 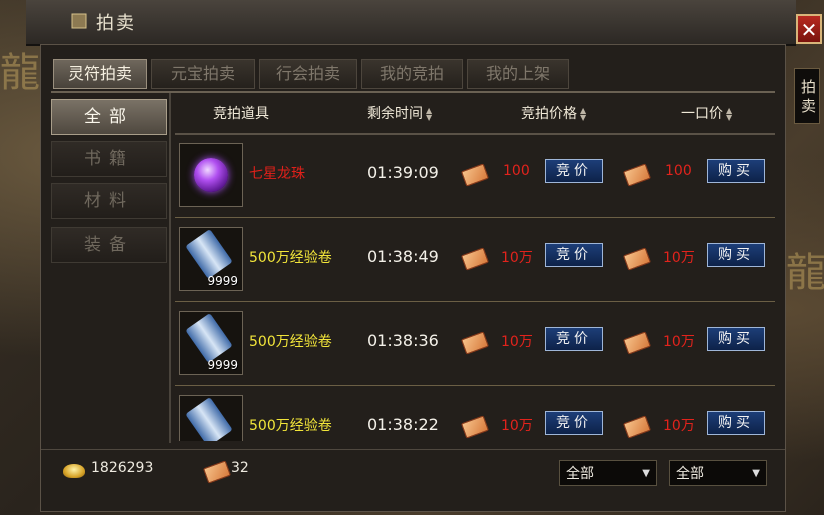 What do you see at coordinates (403, 172) in the screenshot?
I see `time-remaining: 01:39:09` at bounding box center [403, 172].